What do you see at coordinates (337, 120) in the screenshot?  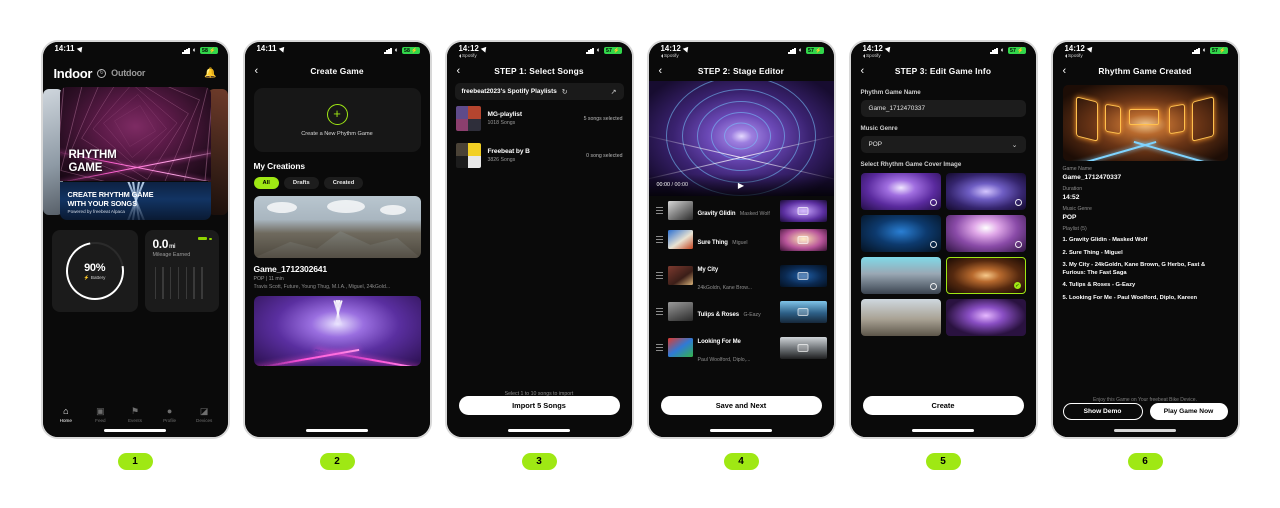 I see `create-new-game-card: + Create a New Phythm Game` at bounding box center [337, 120].